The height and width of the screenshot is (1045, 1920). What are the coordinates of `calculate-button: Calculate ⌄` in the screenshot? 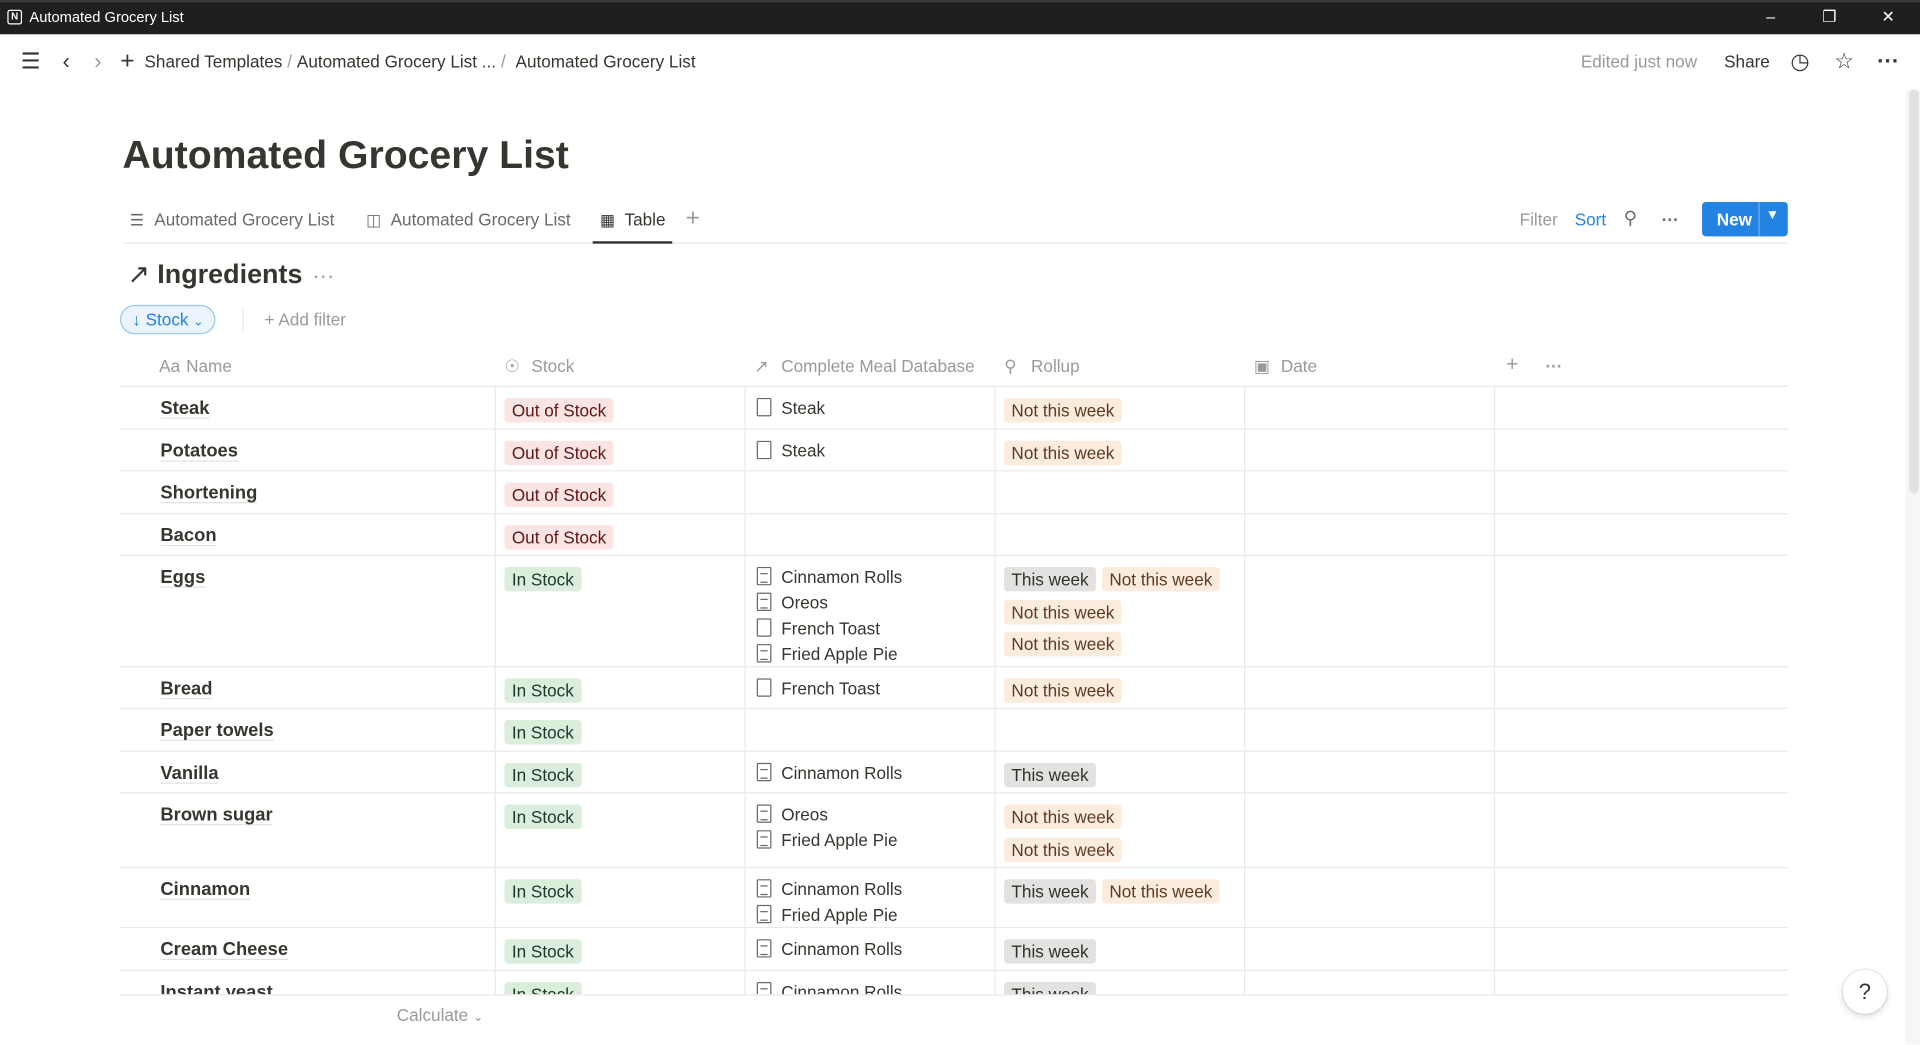 It's located at (440, 1015).